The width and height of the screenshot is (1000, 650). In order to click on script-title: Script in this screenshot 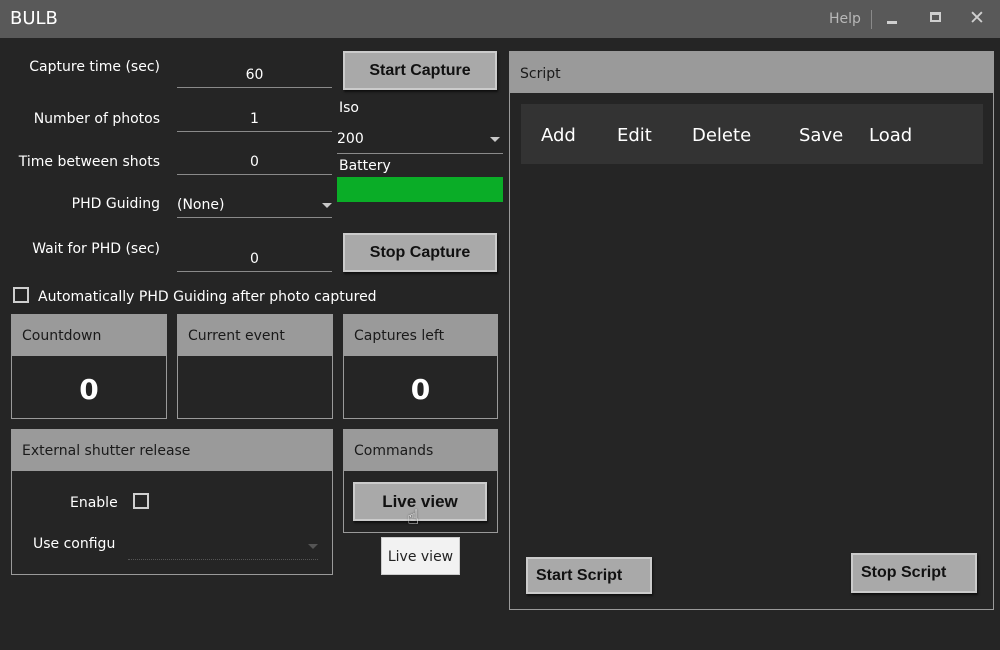, I will do `click(751, 72)`.